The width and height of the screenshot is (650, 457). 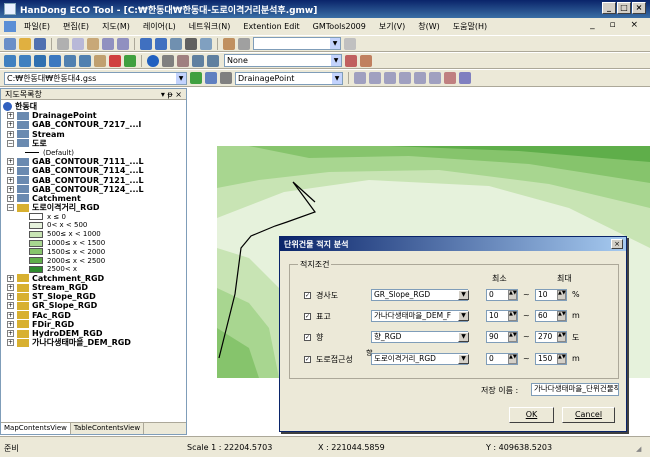 I want to click on query-icon, so click(x=213, y=60).